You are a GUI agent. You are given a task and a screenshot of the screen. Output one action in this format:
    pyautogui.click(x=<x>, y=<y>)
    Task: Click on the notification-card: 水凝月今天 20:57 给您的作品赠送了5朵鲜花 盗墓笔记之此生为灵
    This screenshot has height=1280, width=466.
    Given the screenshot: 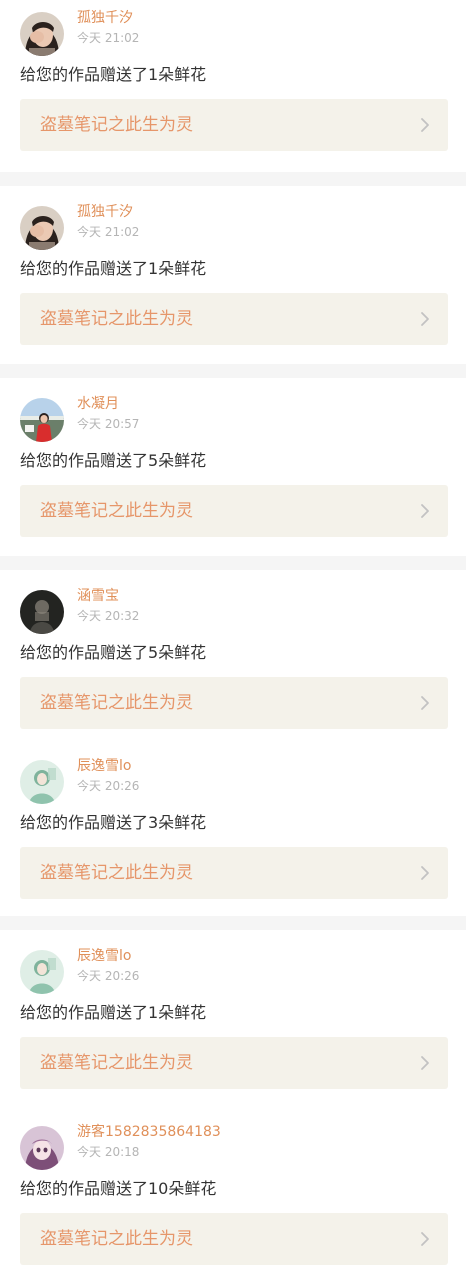 What is the action you would take?
    pyautogui.click(x=233, y=467)
    